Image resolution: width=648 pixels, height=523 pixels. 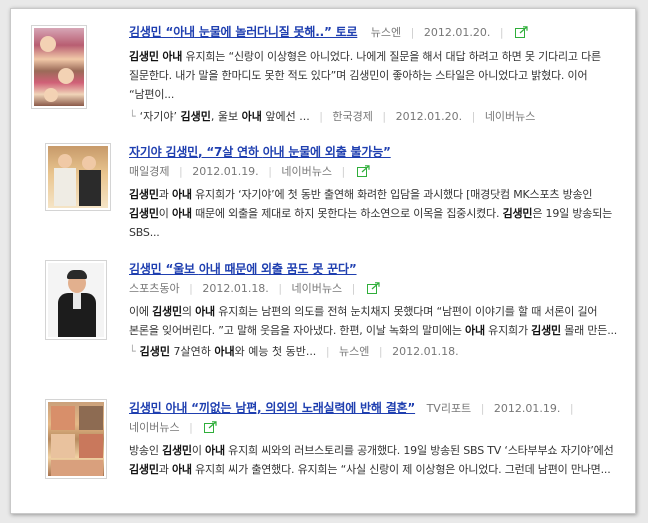 I want to click on news-source: 뉴스엔, so click(x=386, y=32).